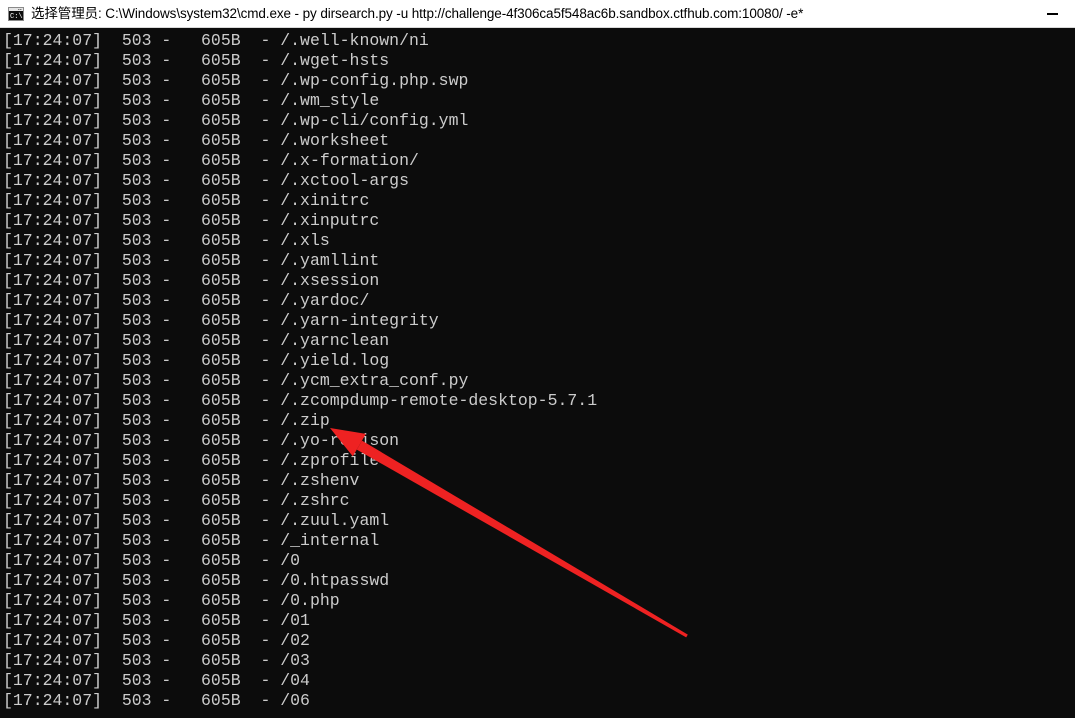  I want to click on terminal-line: [17:24:07] 503 - 605B - /0, so click(152, 560).